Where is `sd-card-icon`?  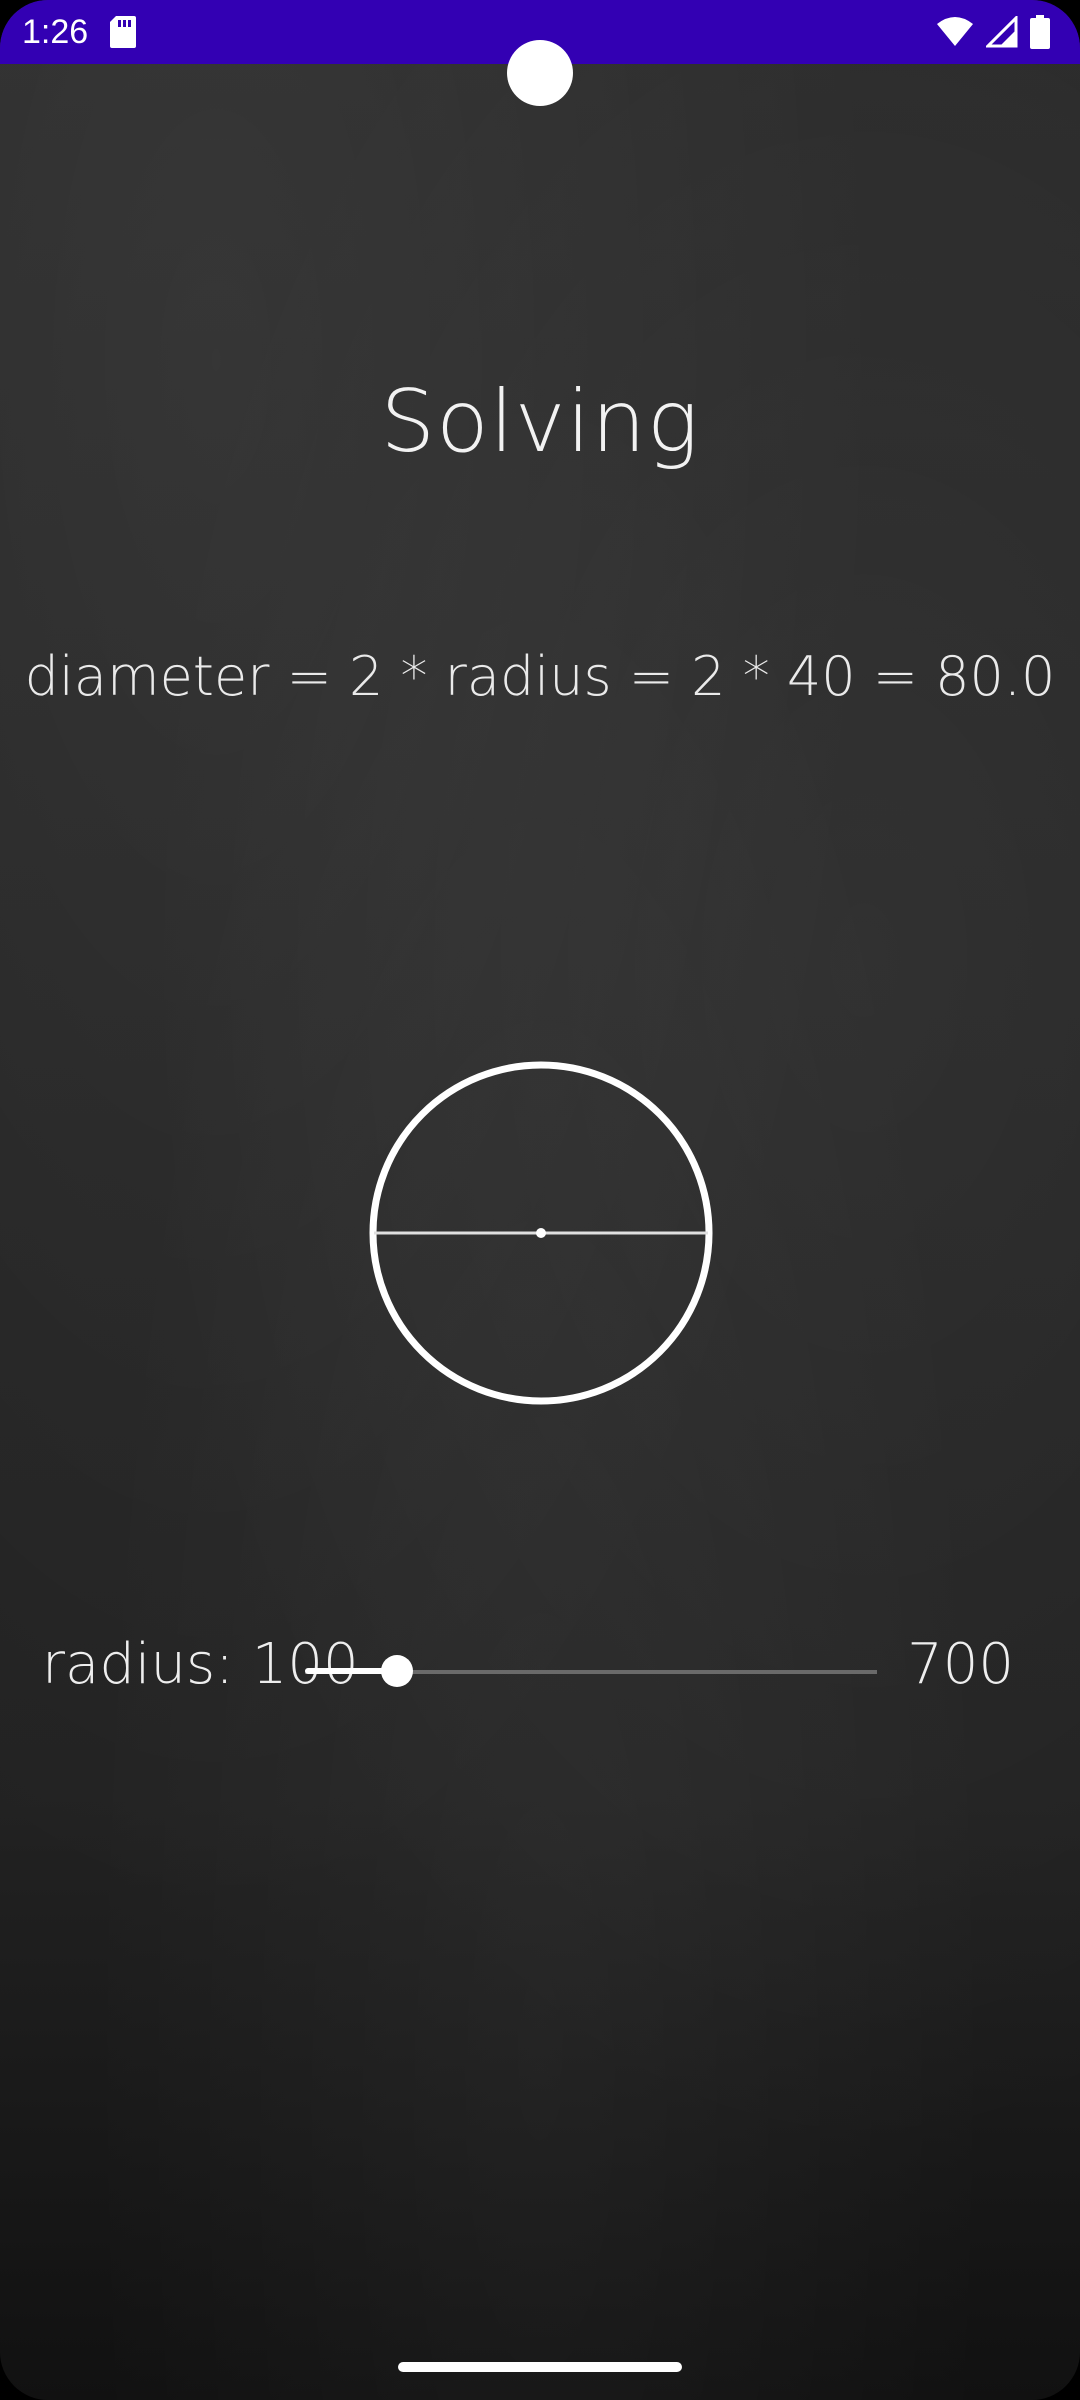 sd-card-icon is located at coordinates (123, 32).